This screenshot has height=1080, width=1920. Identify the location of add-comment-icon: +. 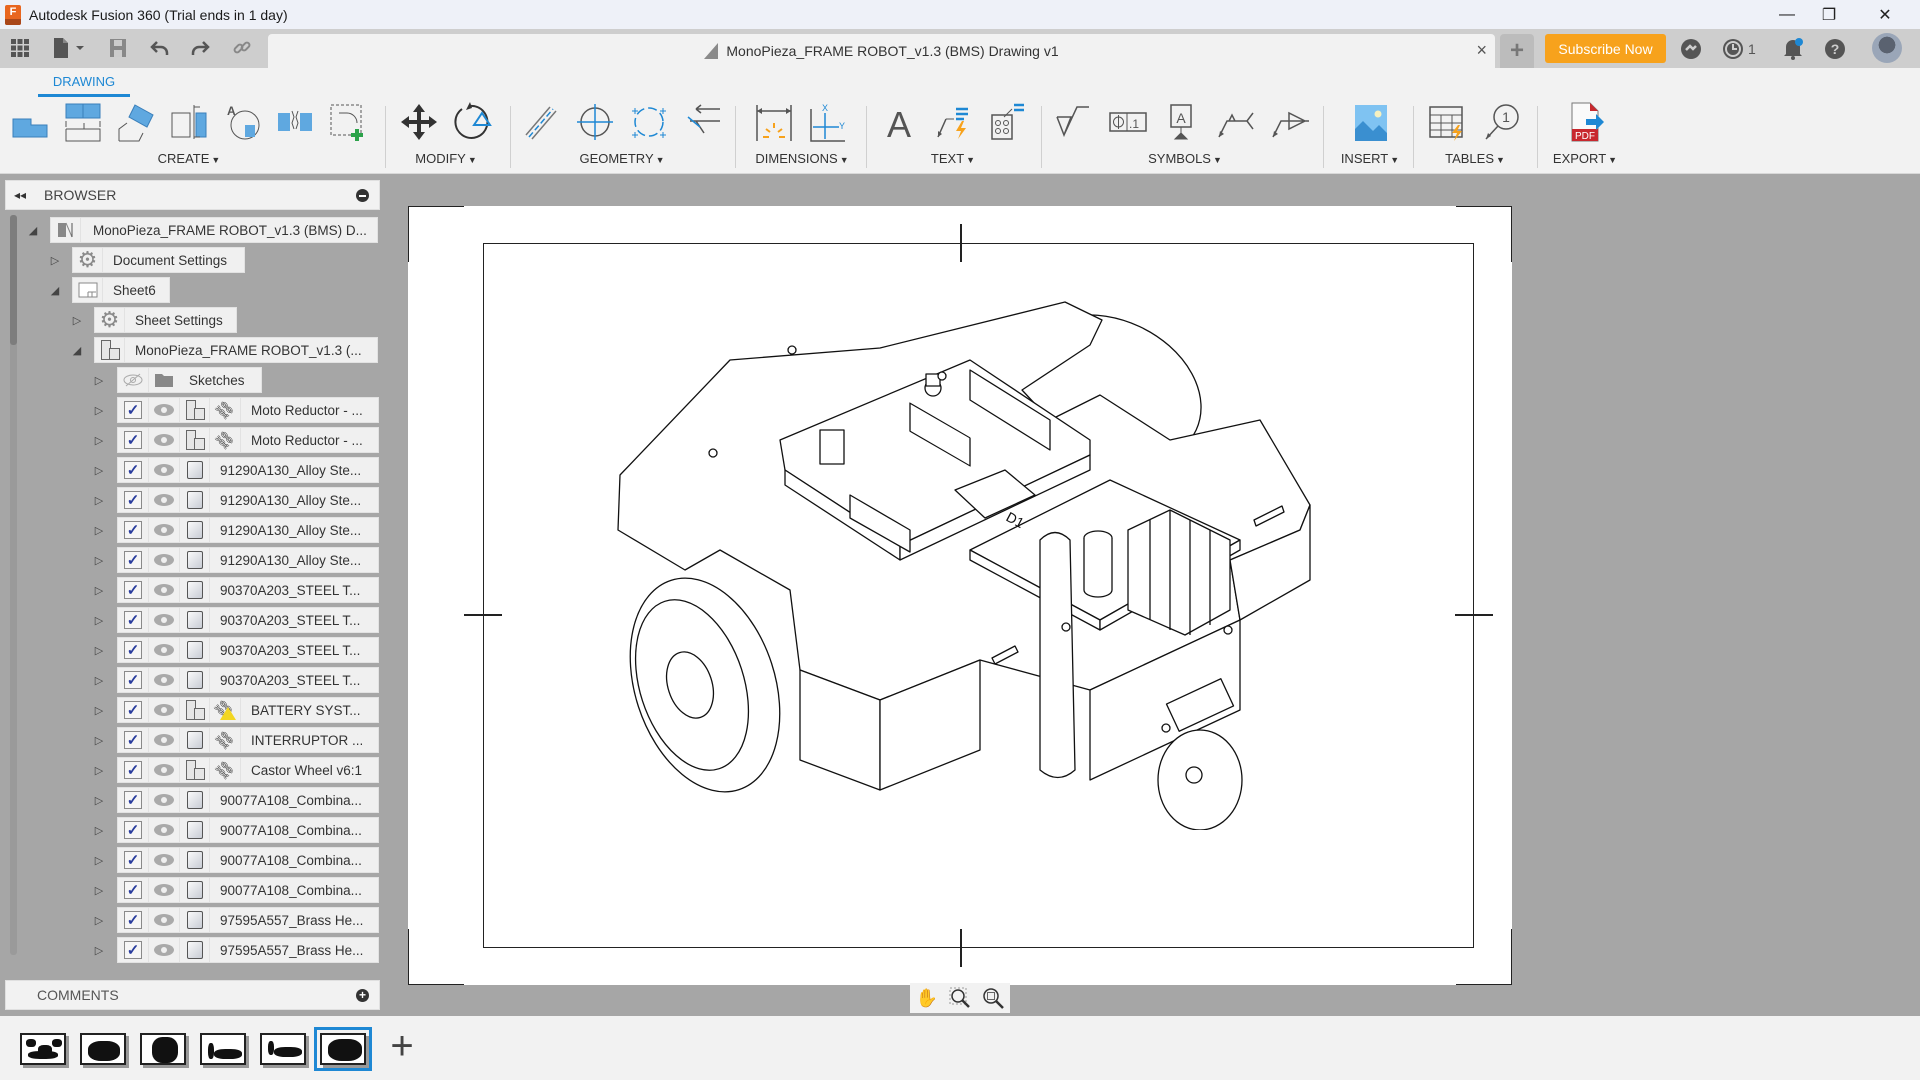
(362, 995).